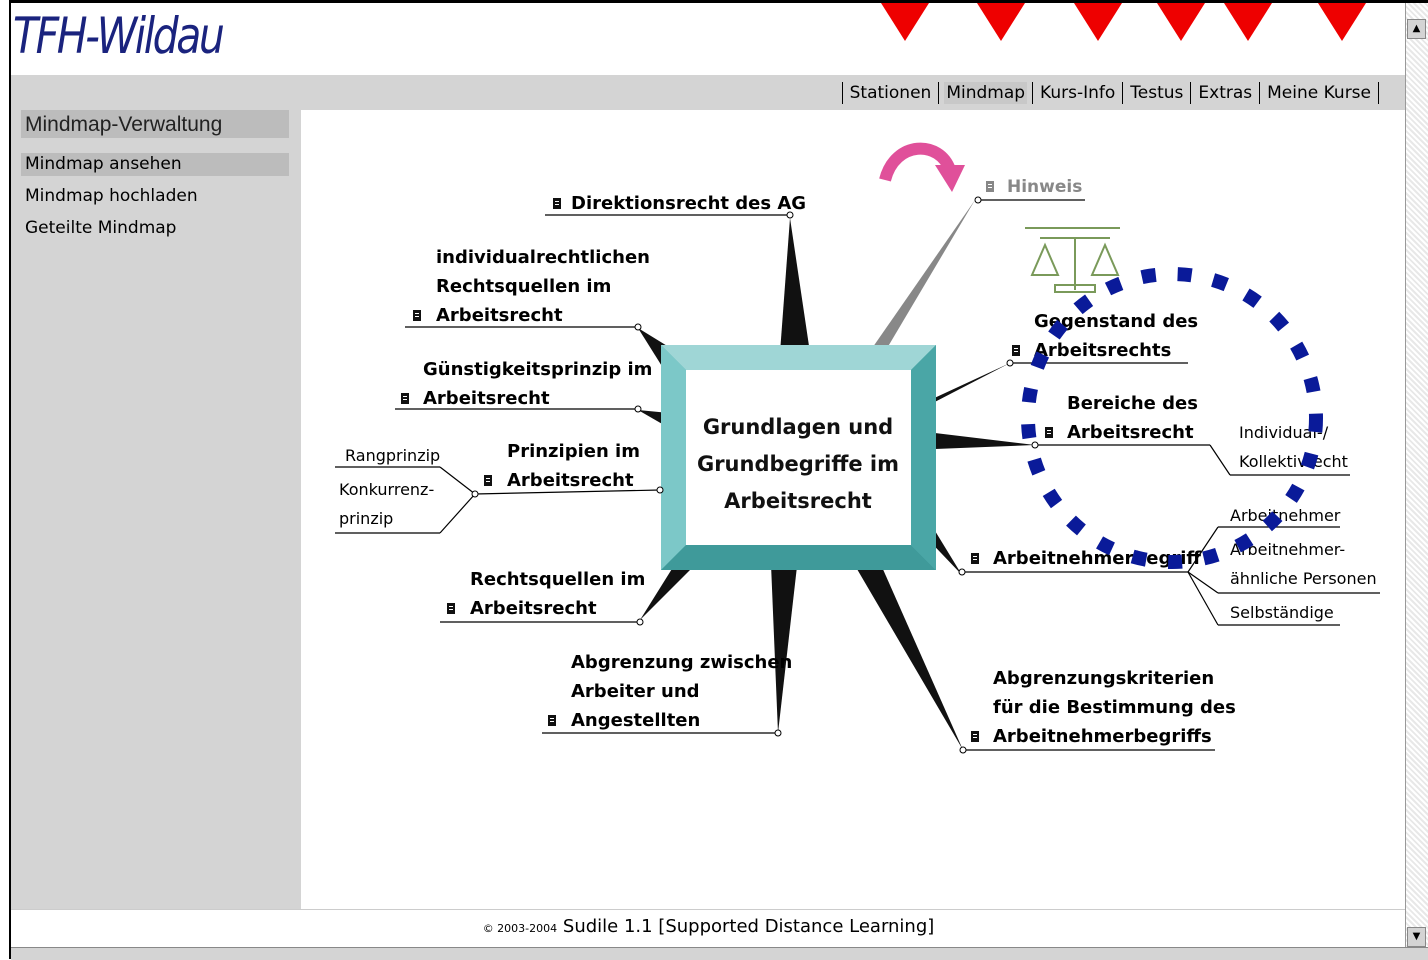 This screenshot has width=1428, height=960. I want to click on node-guenstigkeit-line-2: Arbeitsrecht, so click(486, 398).